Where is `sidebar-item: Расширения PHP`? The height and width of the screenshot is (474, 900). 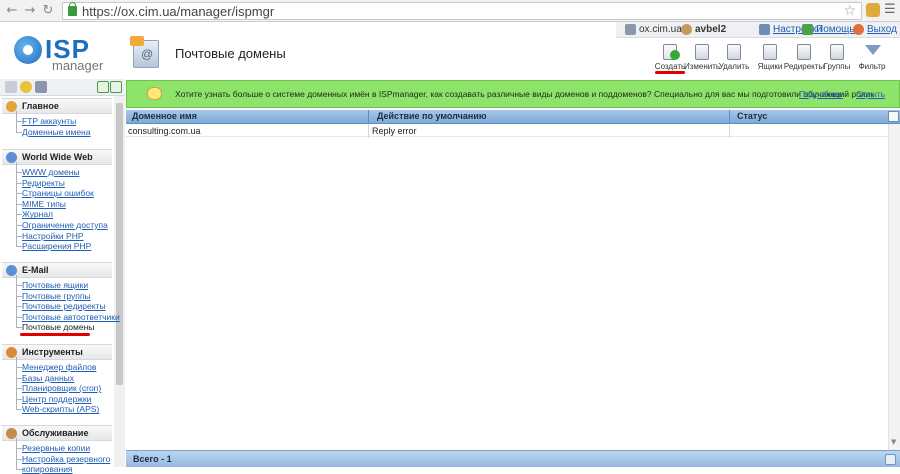
sidebar-item: Расширения PHP is located at coordinates (53, 243).